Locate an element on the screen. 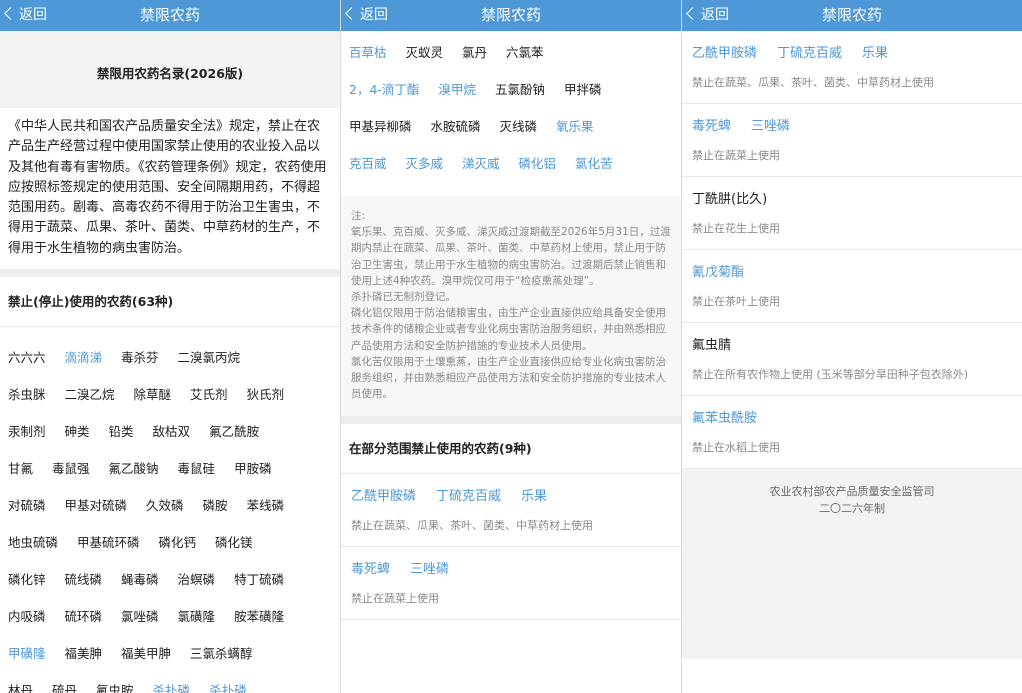 The width and height of the screenshot is (1022, 693). pesticide-item: 克百威 is located at coordinates (368, 163).